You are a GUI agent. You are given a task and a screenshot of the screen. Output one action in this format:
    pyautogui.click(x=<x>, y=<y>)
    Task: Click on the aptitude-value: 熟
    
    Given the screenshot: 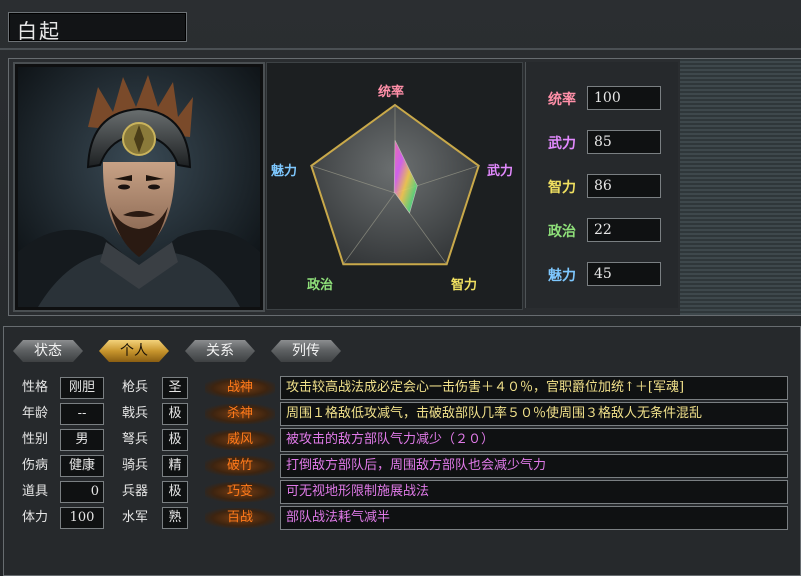 What is the action you would take?
    pyautogui.click(x=175, y=518)
    